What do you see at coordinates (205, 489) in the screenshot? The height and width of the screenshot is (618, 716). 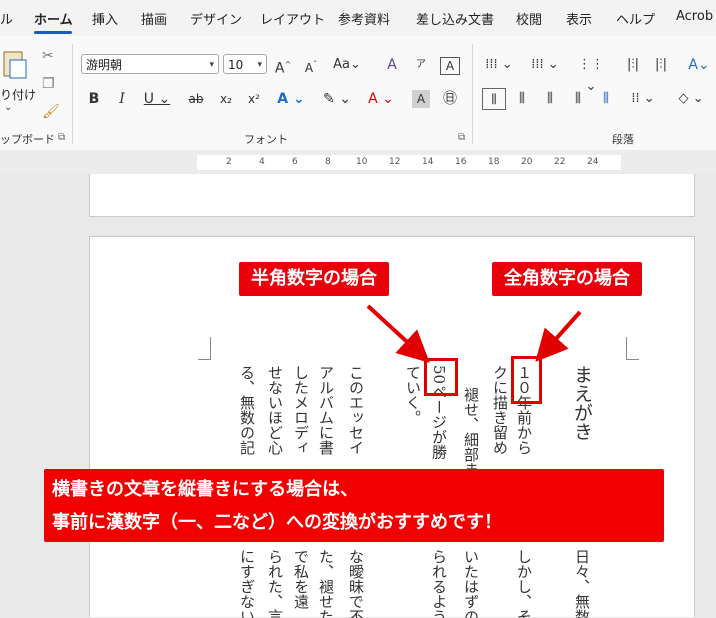 I see `tip-line-1: 横書きの文章を縦書きにする場合は、` at bounding box center [205, 489].